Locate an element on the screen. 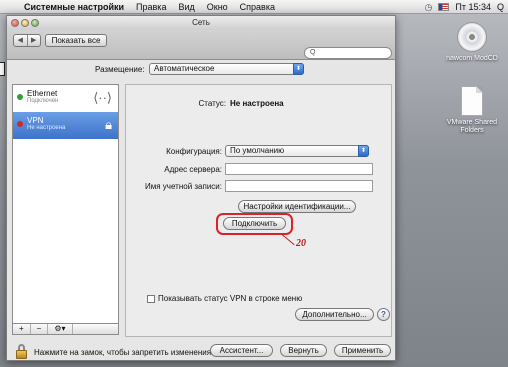 This screenshot has width=508, height=367. add-service-button: + is located at coordinates (22, 329).